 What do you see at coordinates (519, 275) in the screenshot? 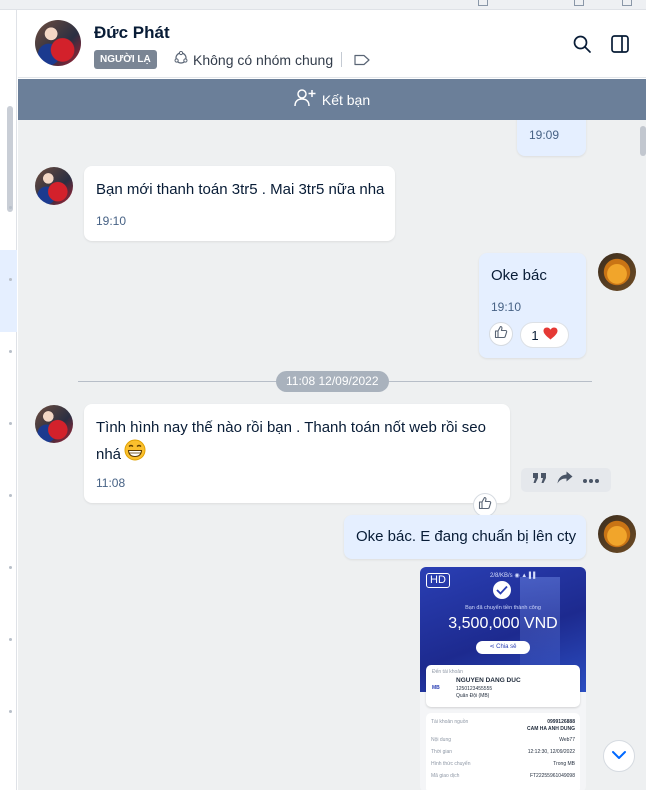
I see `message-text: Oke bác` at bounding box center [519, 275].